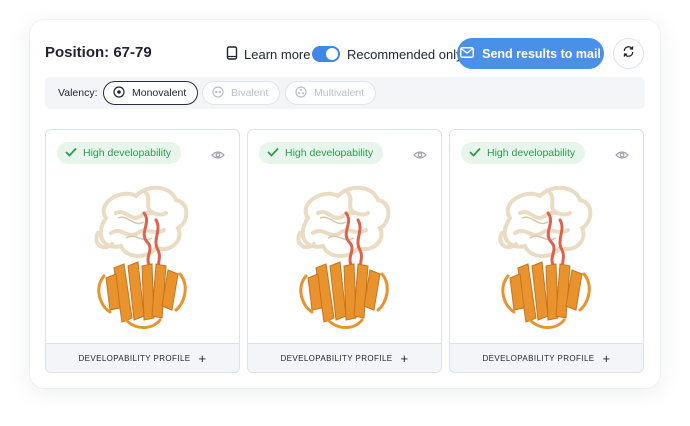 The width and height of the screenshot is (690, 426). Describe the element at coordinates (339, 93) in the screenshot. I see `valency-option-label: Multivalent` at that location.